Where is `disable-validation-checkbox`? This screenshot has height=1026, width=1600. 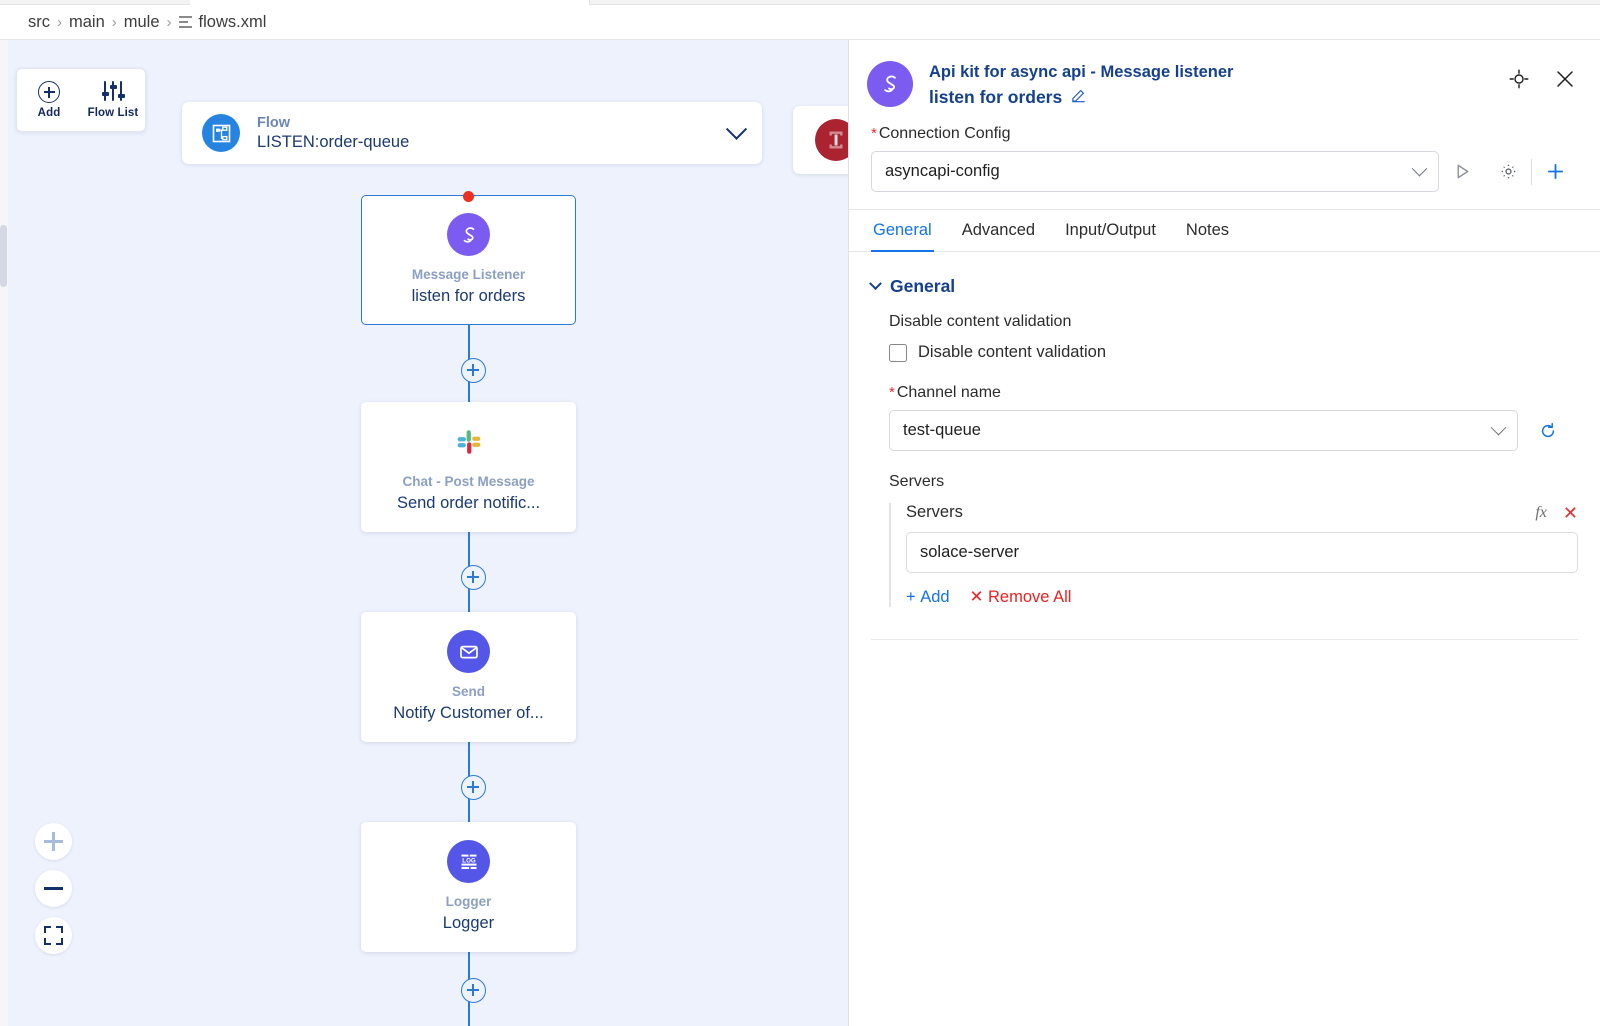
disable-validation-checkbox is located at coordinates (898, 352).